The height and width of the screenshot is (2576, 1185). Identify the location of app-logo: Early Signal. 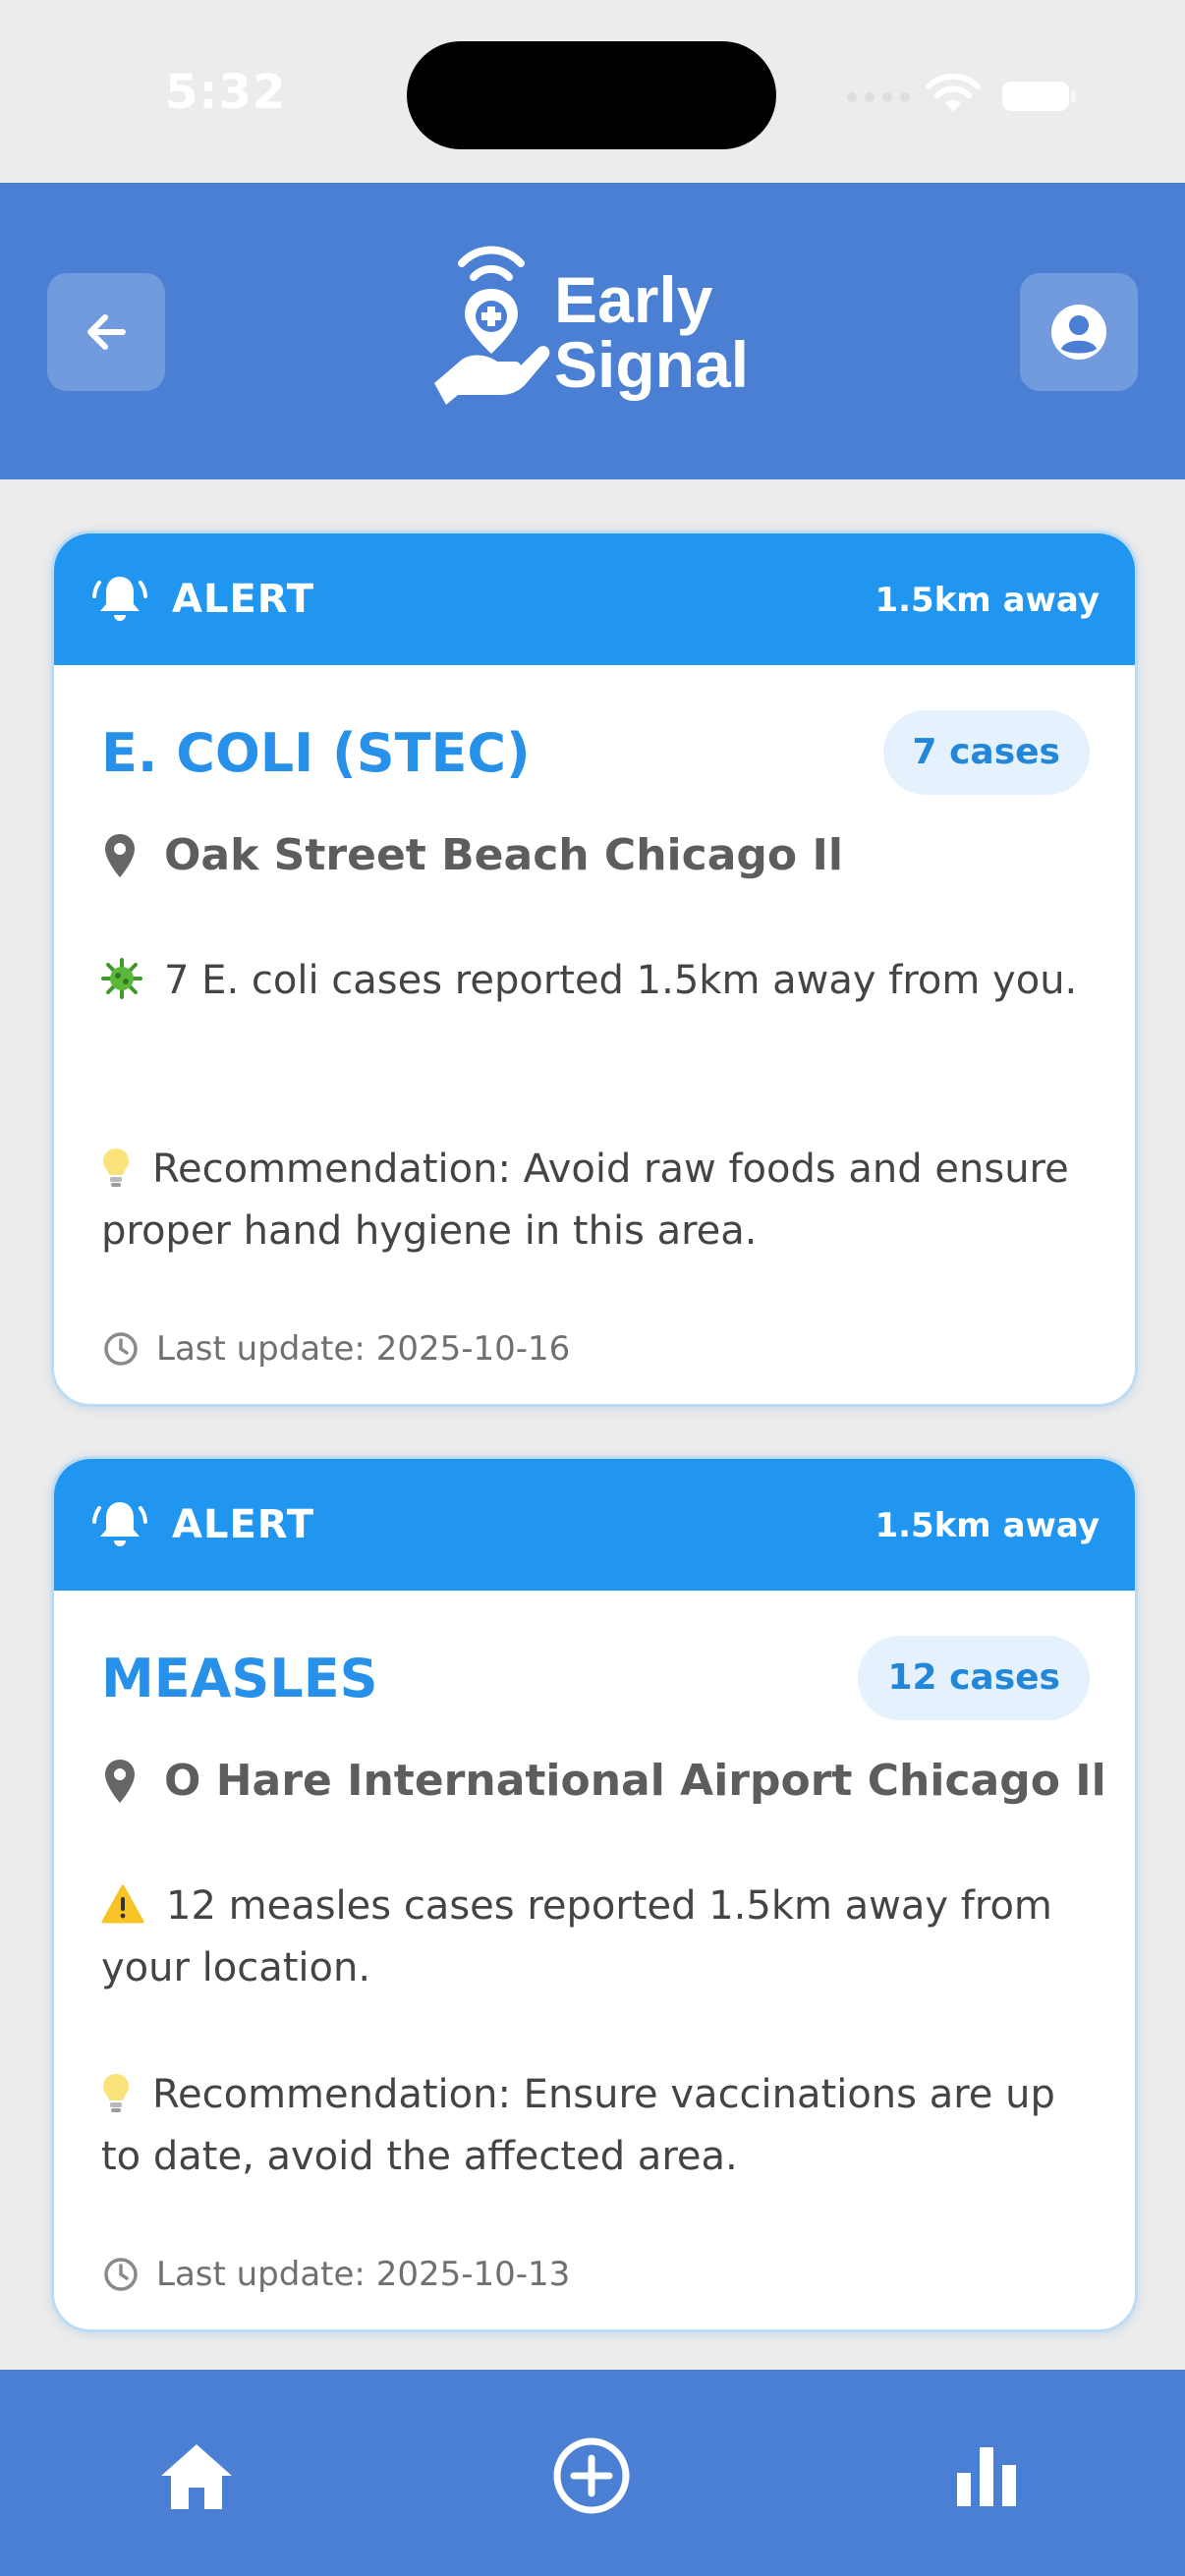
(599, 321).